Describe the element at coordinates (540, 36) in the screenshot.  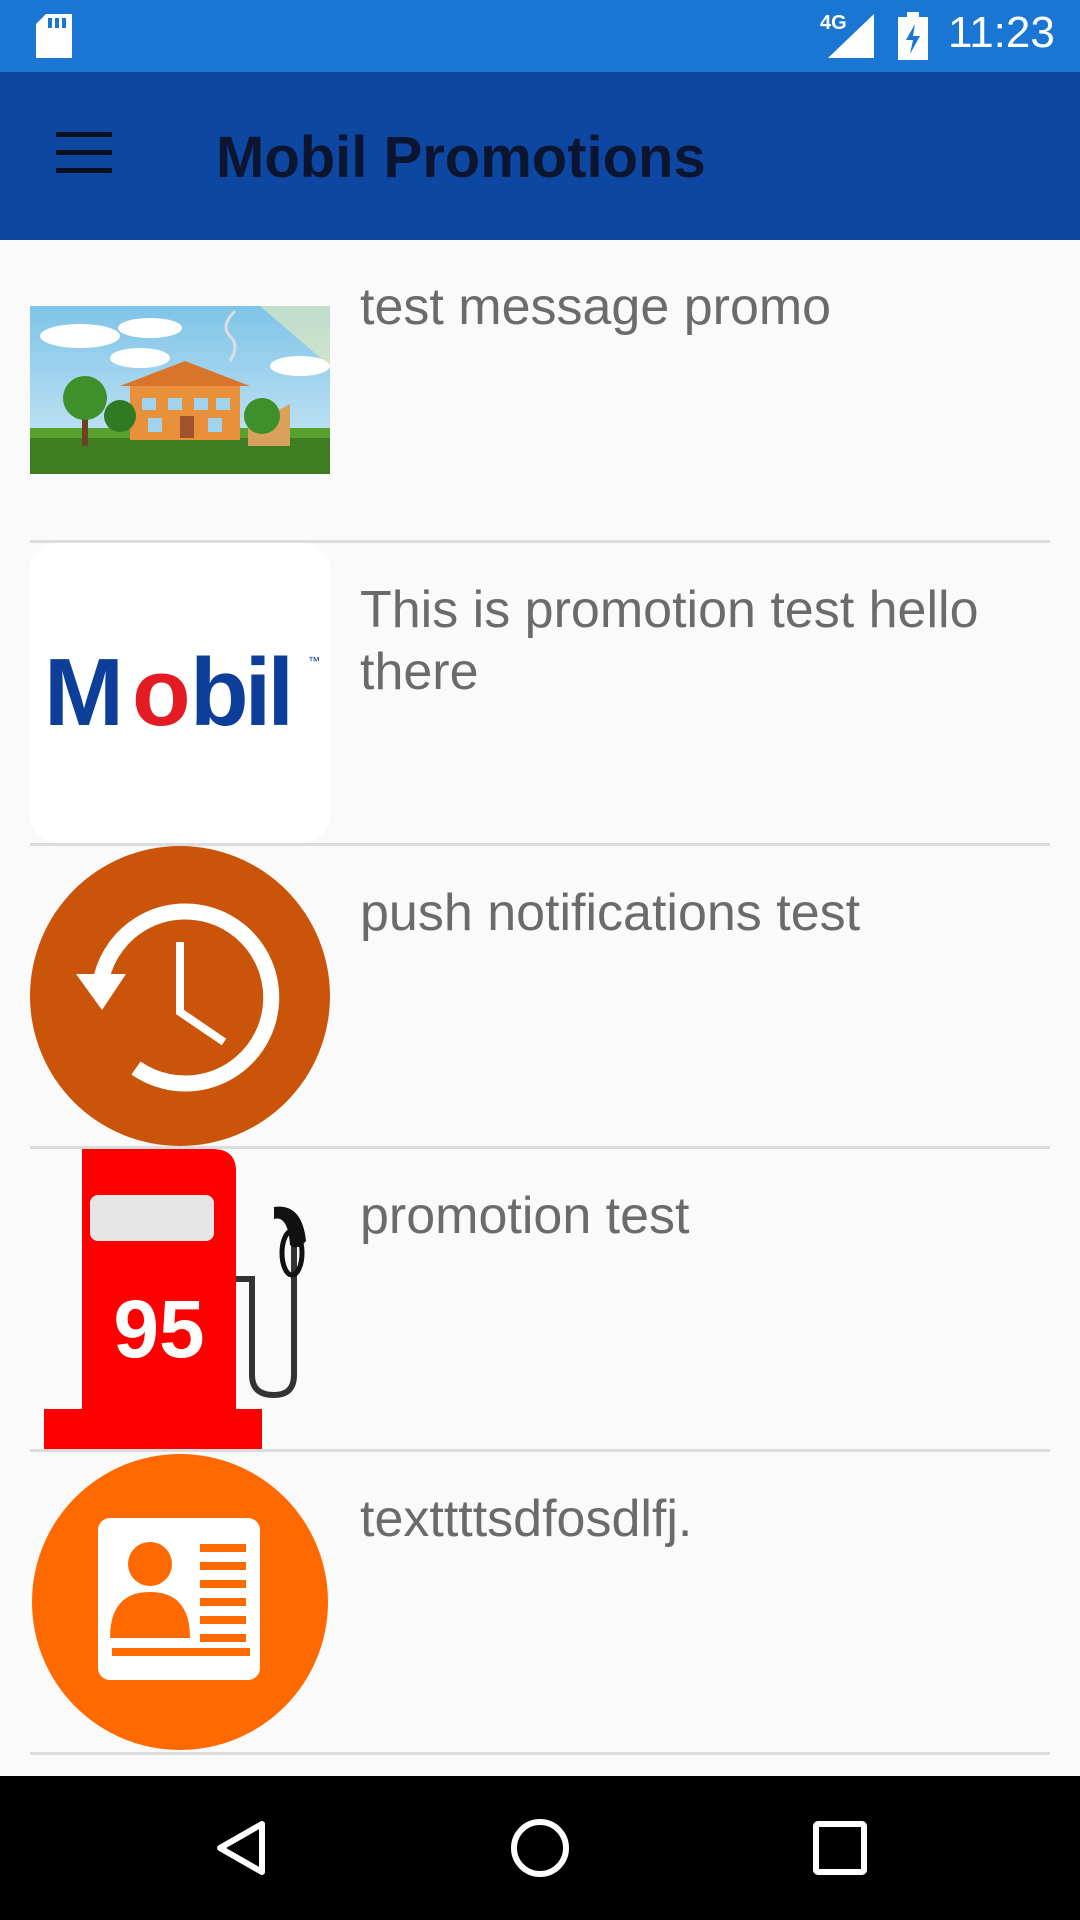
I see `status-bar: 4G 11:23` at that location.